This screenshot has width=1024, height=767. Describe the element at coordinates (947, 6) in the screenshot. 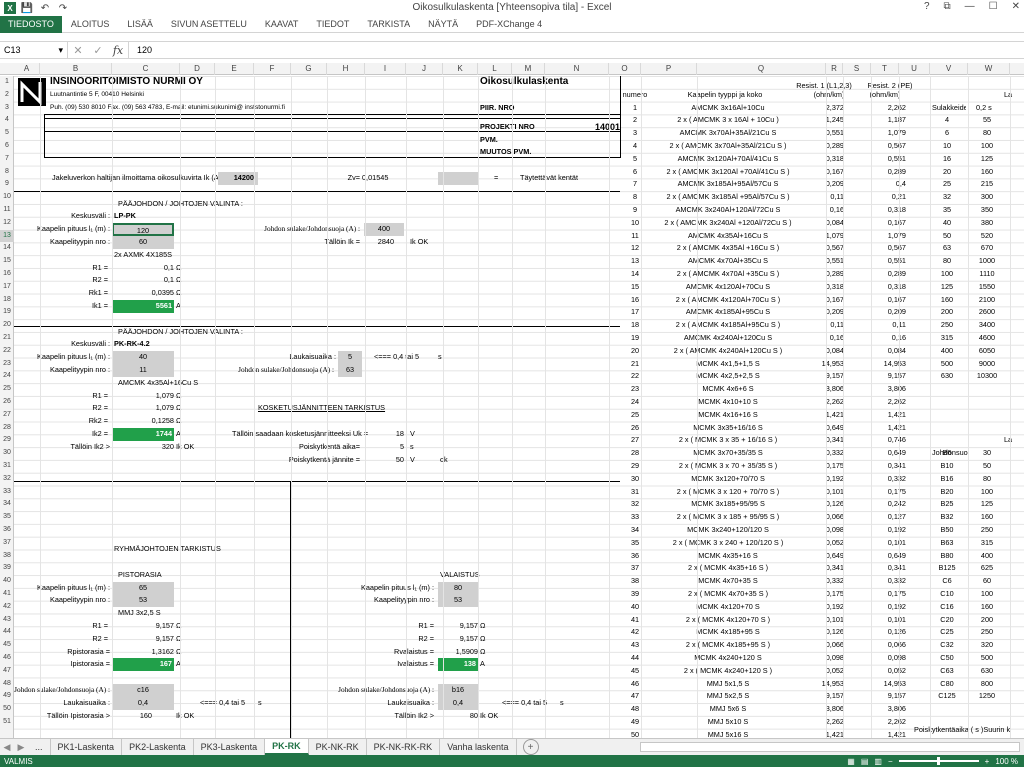

I see `ribbon-display-icon: ⧉` at that location.